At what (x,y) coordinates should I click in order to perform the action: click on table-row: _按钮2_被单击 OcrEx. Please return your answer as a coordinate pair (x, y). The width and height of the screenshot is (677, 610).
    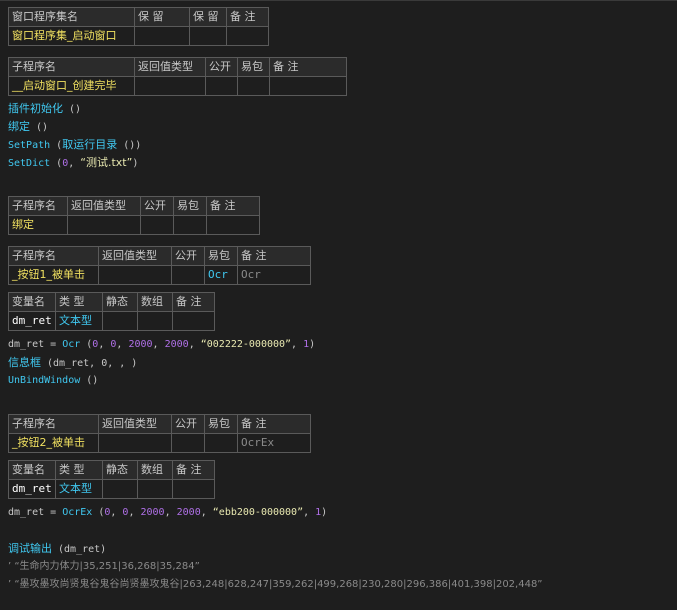
    Looking at the image, I should click on (159, 443).